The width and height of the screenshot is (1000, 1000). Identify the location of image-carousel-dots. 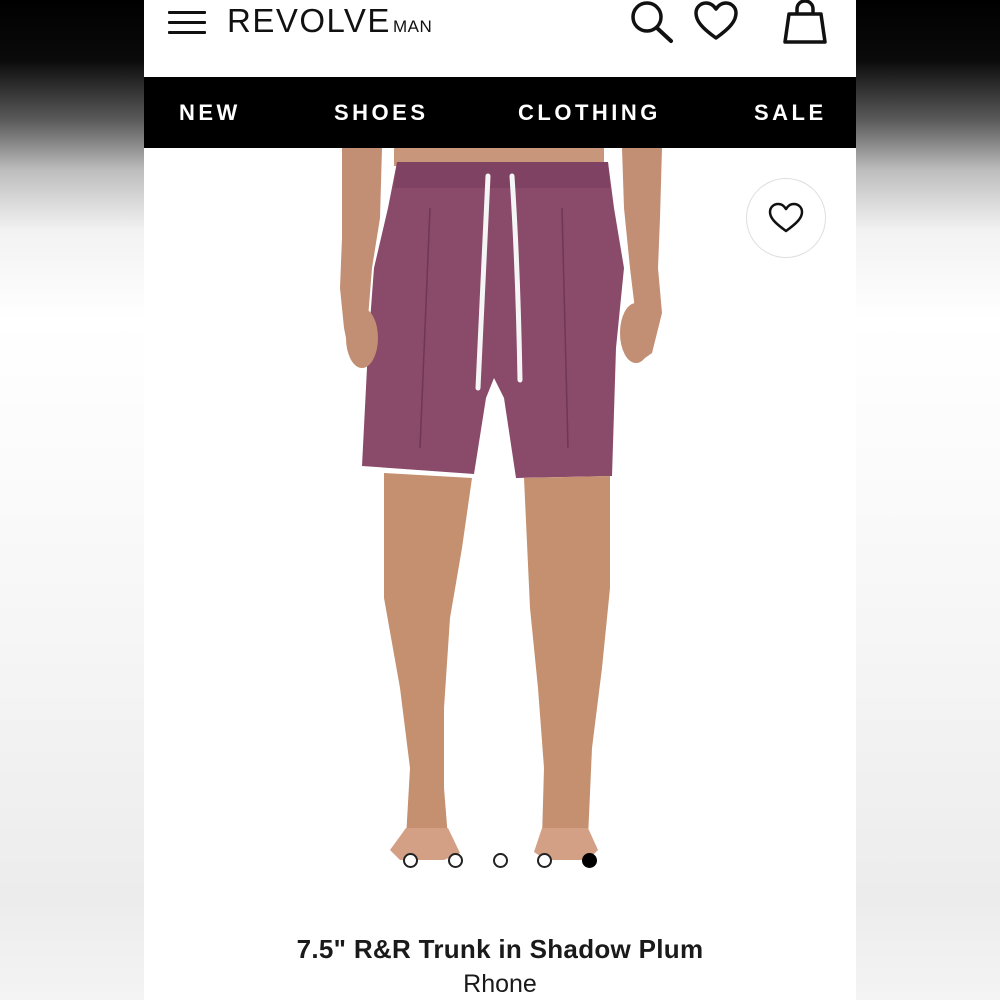
(500, 861).